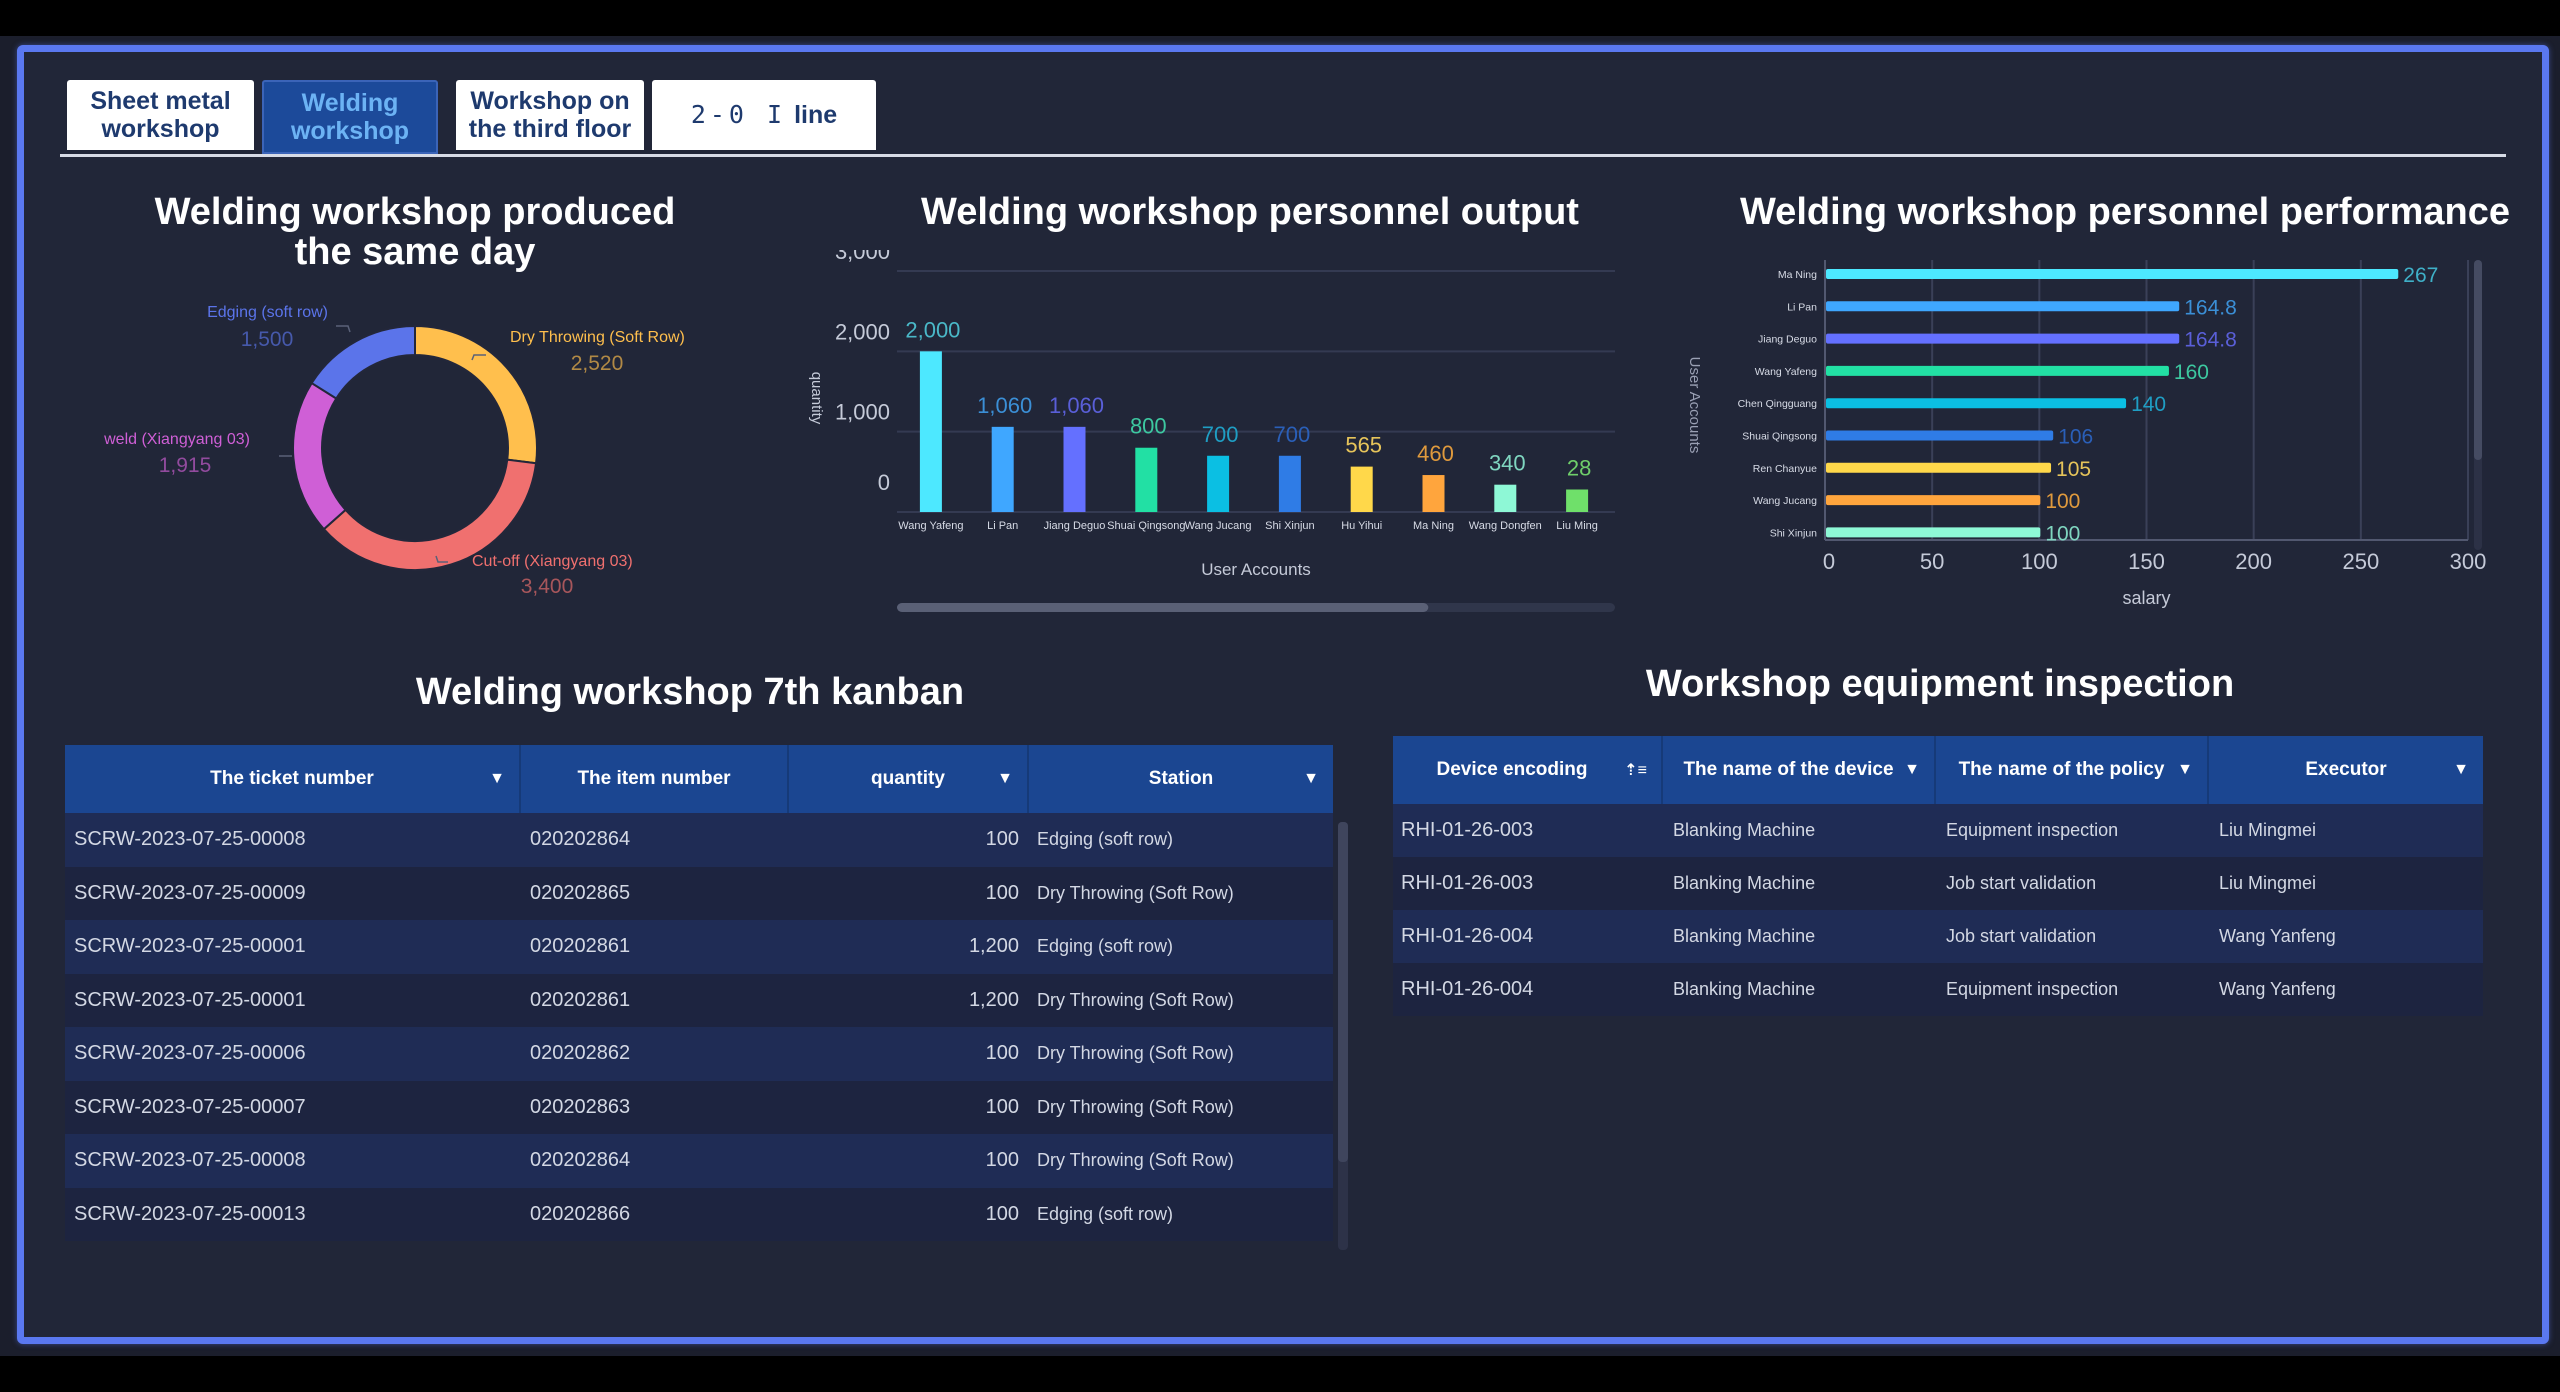  Describe the element at coordinates (1785, 469) in the screenshot. I see `y-tick-label: Ren Chanyue` at that location.